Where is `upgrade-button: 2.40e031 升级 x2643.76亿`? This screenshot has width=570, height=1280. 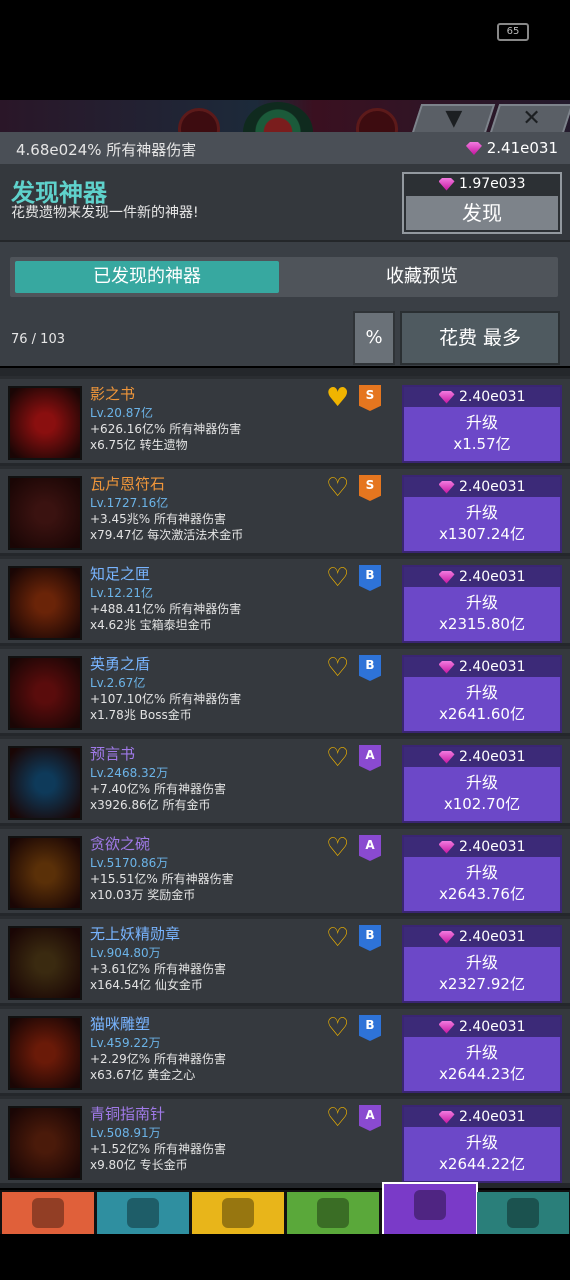 upgrade-button: 2.40e031 升级 x2643.76亿 is located at coordinates (482, 874).